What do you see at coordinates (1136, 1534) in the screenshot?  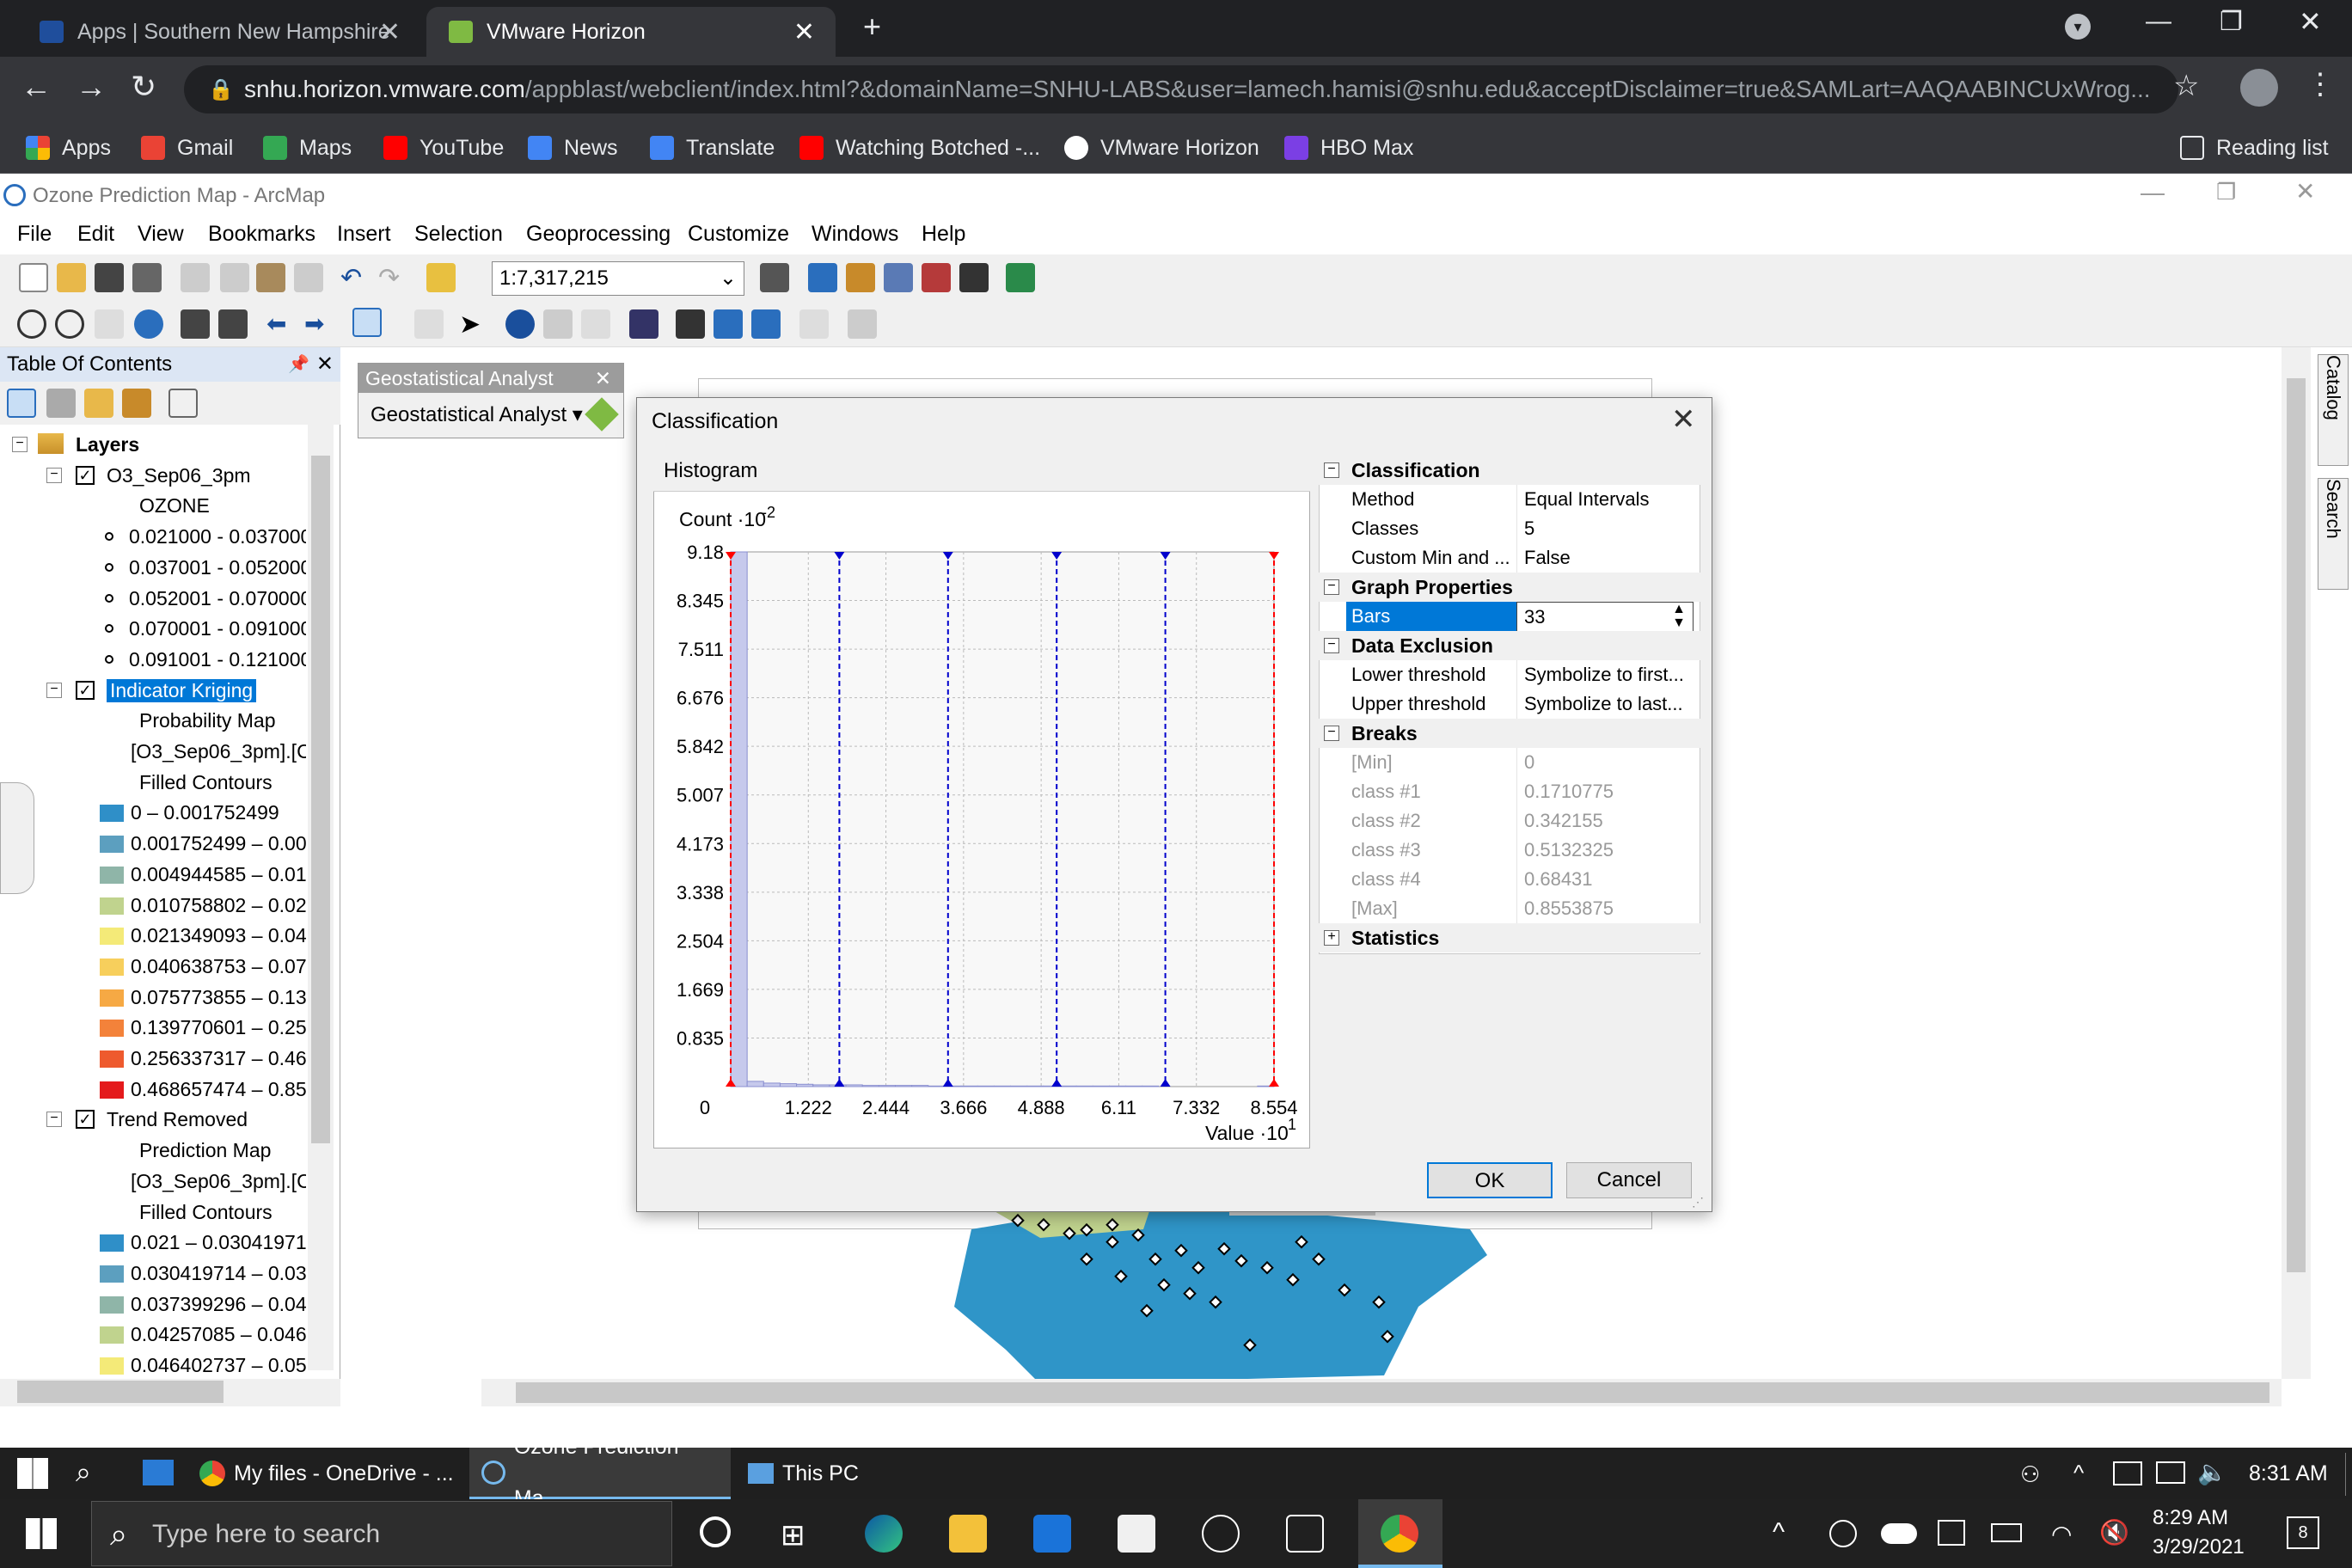 I see `store-icon` at bounding box center [1136, 1534].